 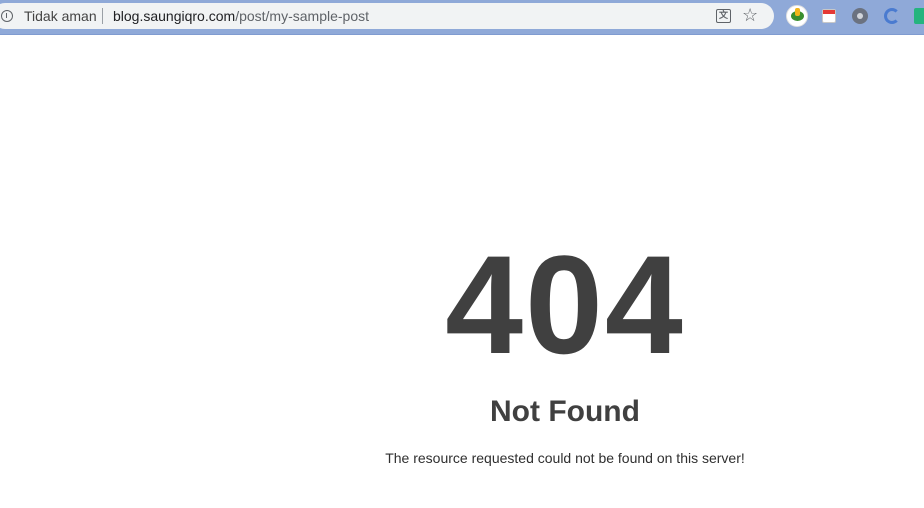 What do you see at coordinates (60, 16) in the screenshot?
I see `security-status: Tidak aman` at bounding box center [60, 16].